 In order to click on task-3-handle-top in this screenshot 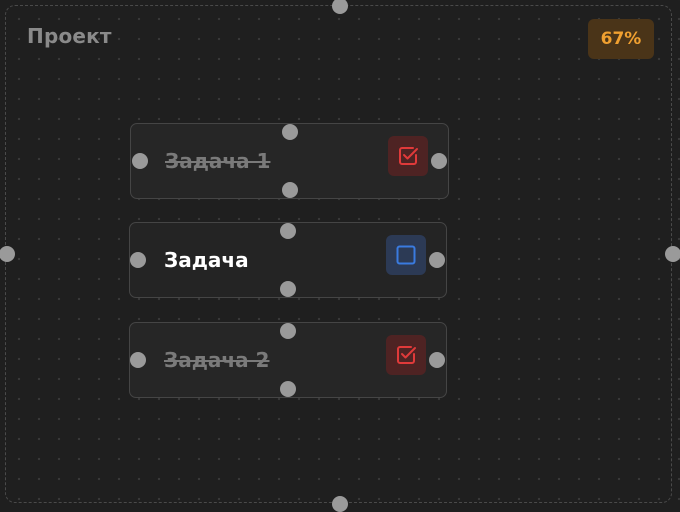, I will do `click(288, 331)`.